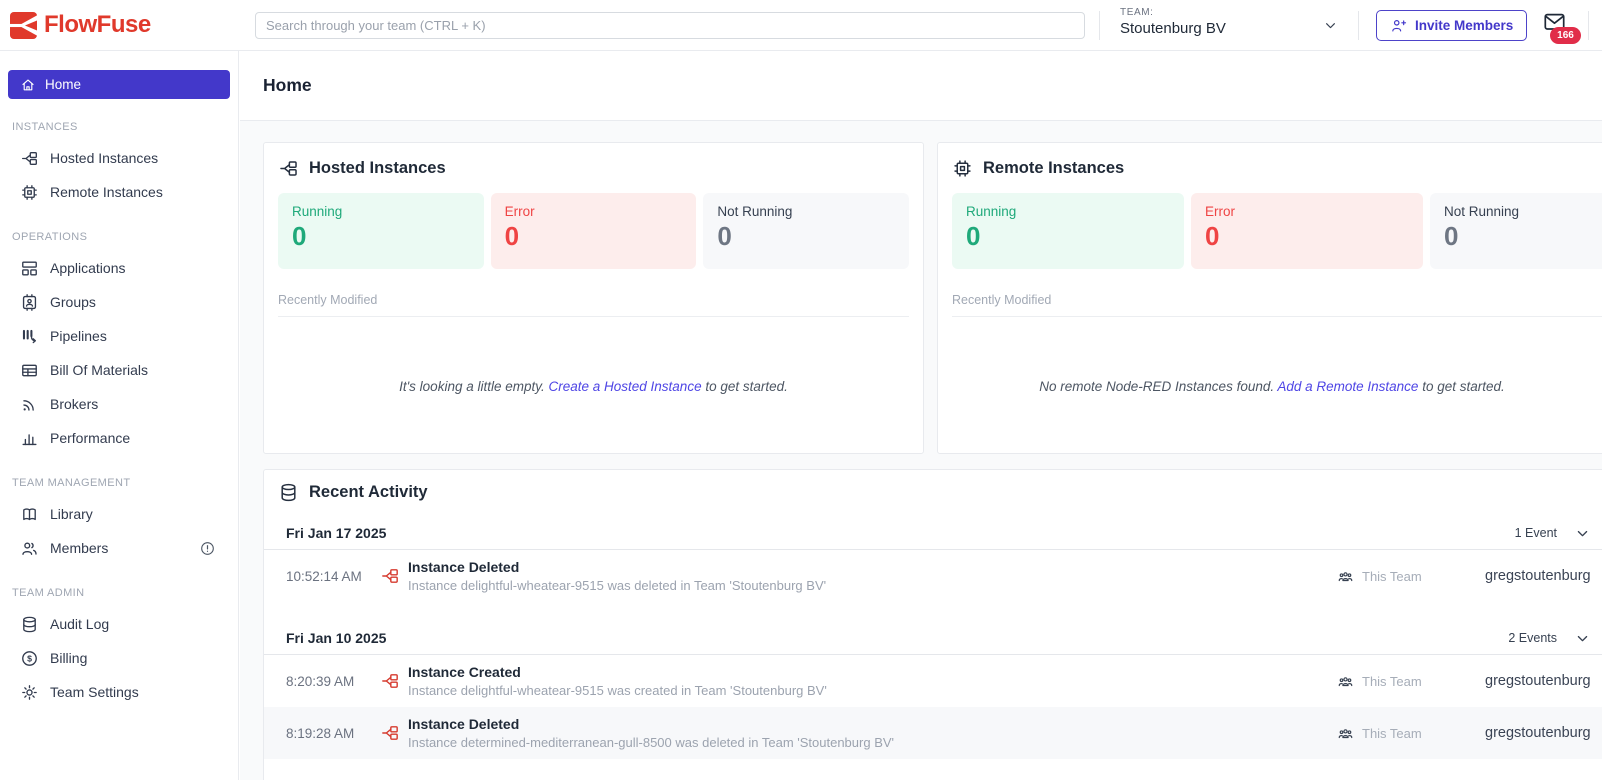 The image size is (1602, 780). What do you see at coordinates (207, 548) in the screenshot?
I see `alert-circle-icon` at bounding box center [207, 548].